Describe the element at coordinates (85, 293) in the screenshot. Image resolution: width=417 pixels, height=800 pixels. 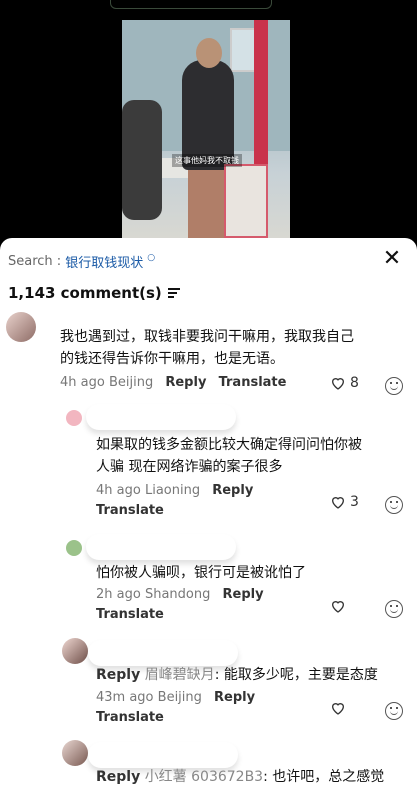
I see `comments-count-label: 1,143 comment(s)` at that location.